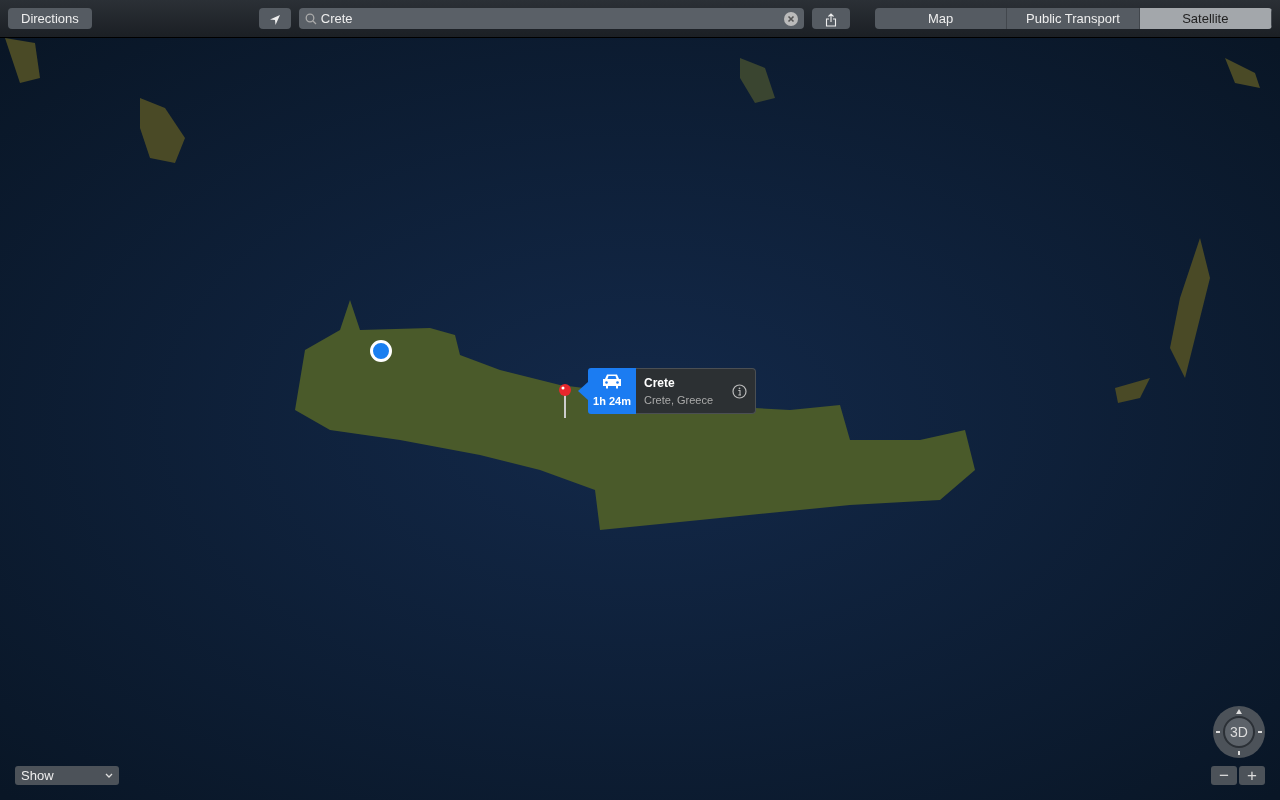 The image size is (1280, 800). I want to click on compass-control: 3D, so click(1239, 732).